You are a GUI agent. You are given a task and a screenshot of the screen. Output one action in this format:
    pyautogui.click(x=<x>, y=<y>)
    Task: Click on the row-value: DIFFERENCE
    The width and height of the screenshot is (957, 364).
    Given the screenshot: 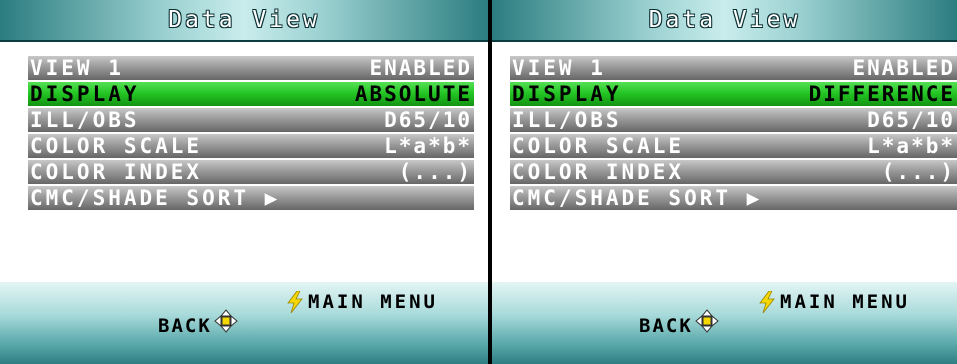 What is the action you would take?
    pyautogui.click(x=881, y=94)
    